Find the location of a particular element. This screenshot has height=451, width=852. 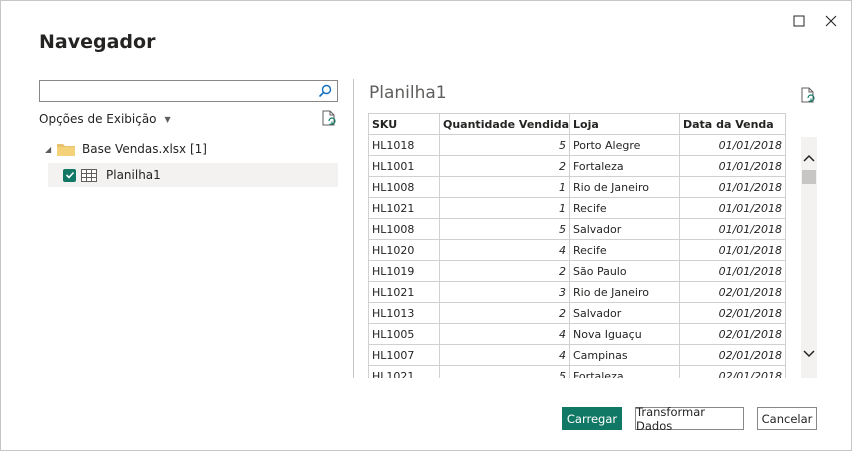

cell-sku: HL1013 is located at coordinates (404, 313).